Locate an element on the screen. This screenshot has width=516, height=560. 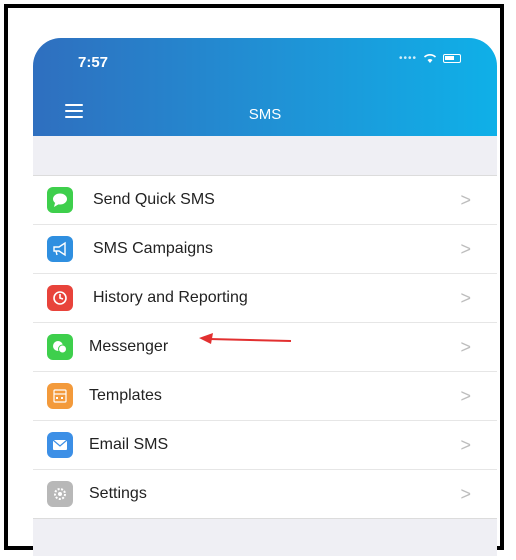
signal-icon: •••• is located at coordinates (407, 58).